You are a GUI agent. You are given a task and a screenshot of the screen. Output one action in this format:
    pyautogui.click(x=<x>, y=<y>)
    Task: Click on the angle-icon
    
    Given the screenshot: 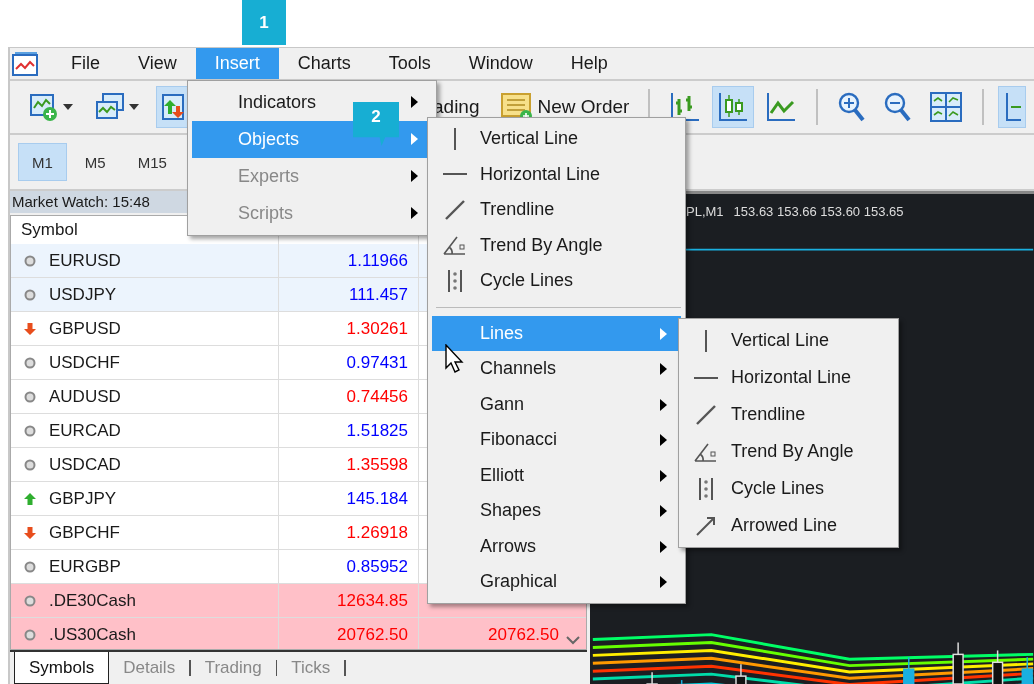 What is the action you would take?
    pyautogui.click(x=455, y=245)
    